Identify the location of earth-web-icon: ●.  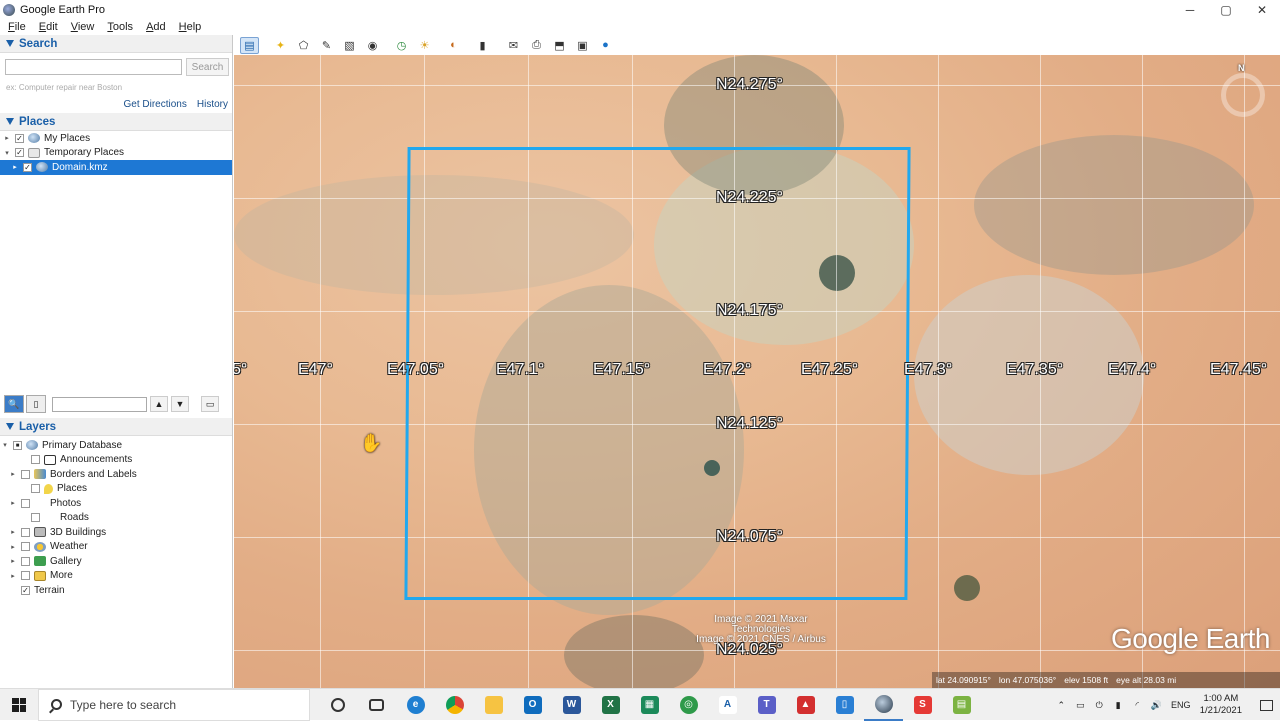
(605, 45).